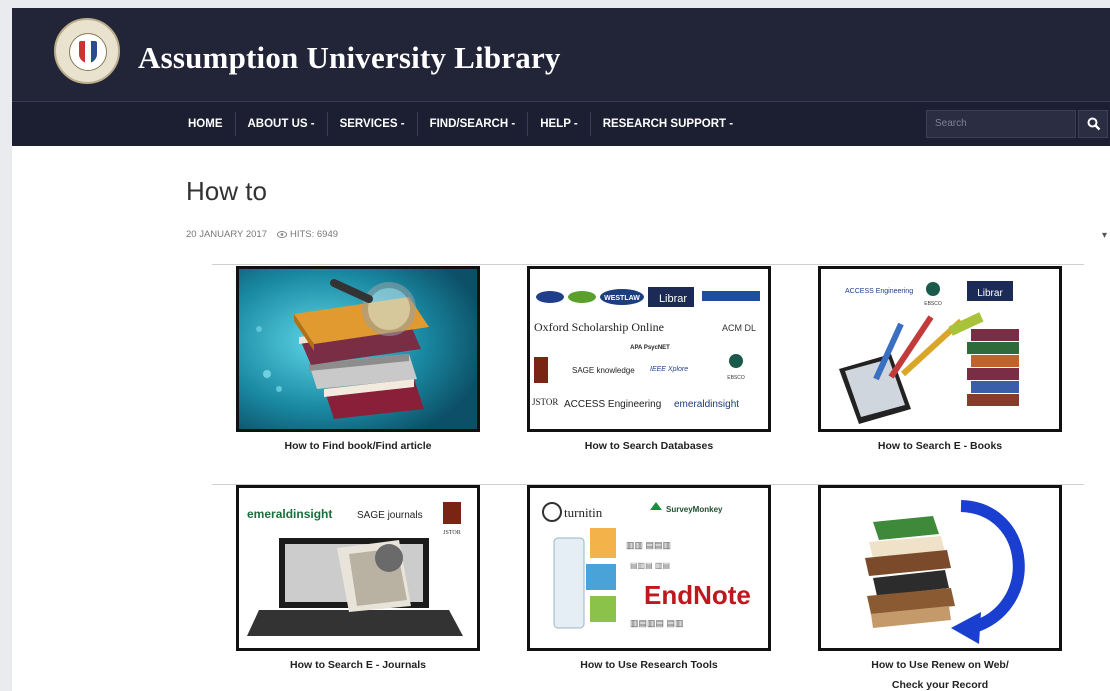 This screenshot has height=691, width=1110. Describe the element at coordinates (358, 665) in the screenshot. I see `card-caption: How to Search E - Journals` at that location.